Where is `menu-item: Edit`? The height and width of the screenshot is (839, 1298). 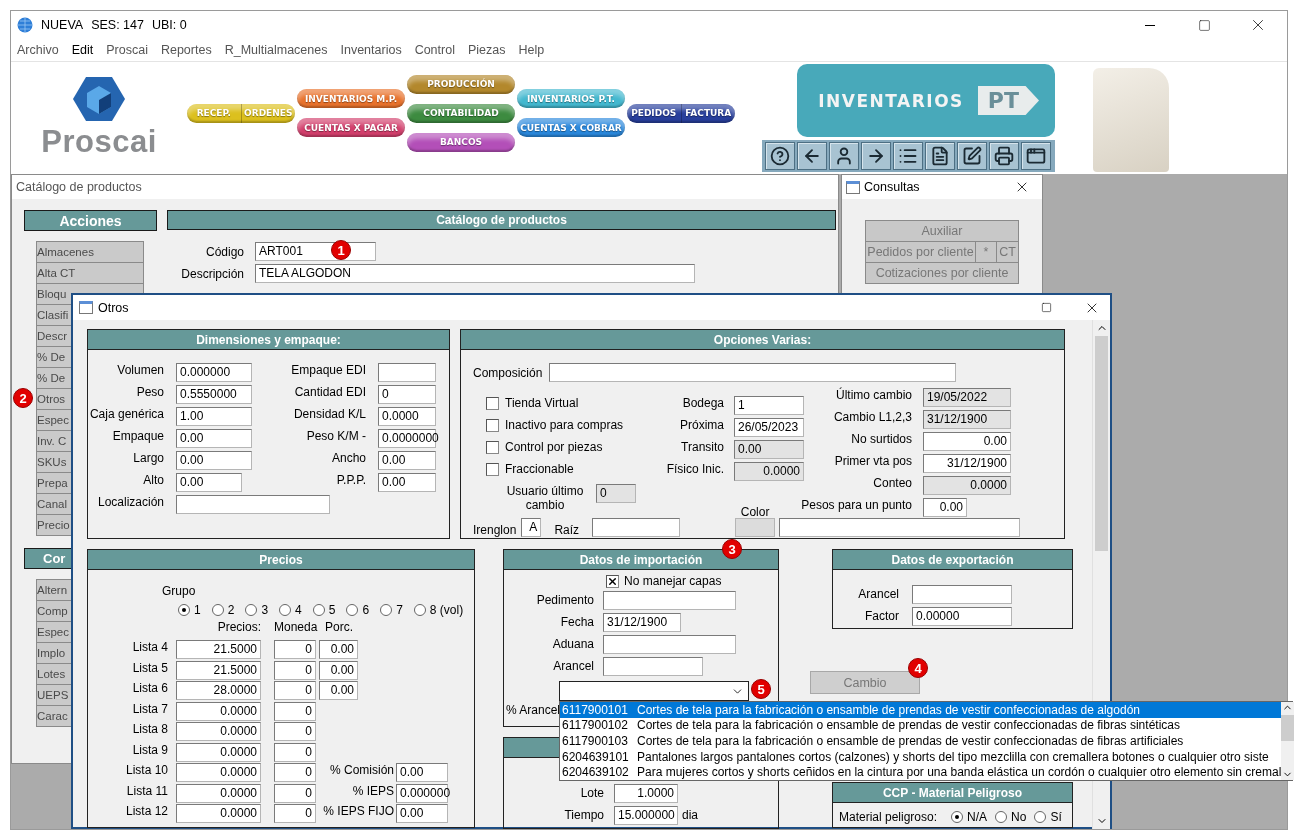 menu-item: Edit is located at coordinates (82, 50).